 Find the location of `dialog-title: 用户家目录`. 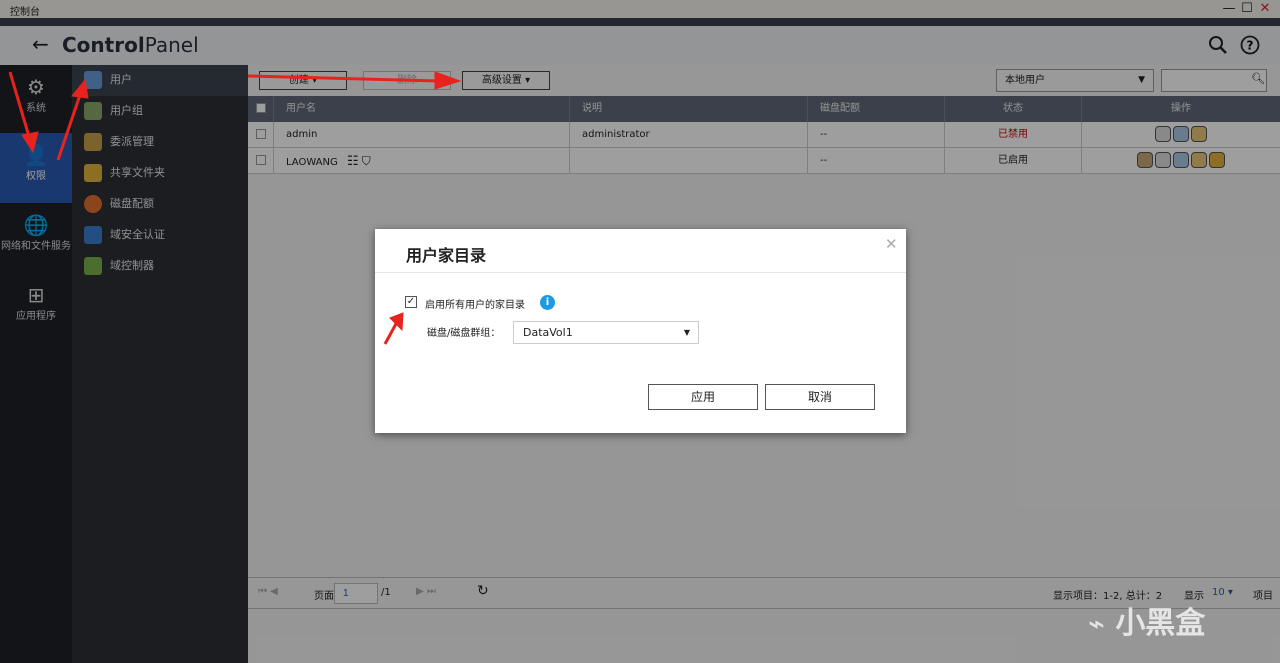

dialog-title: 用户家目录 is located at coordinates (446, 255).